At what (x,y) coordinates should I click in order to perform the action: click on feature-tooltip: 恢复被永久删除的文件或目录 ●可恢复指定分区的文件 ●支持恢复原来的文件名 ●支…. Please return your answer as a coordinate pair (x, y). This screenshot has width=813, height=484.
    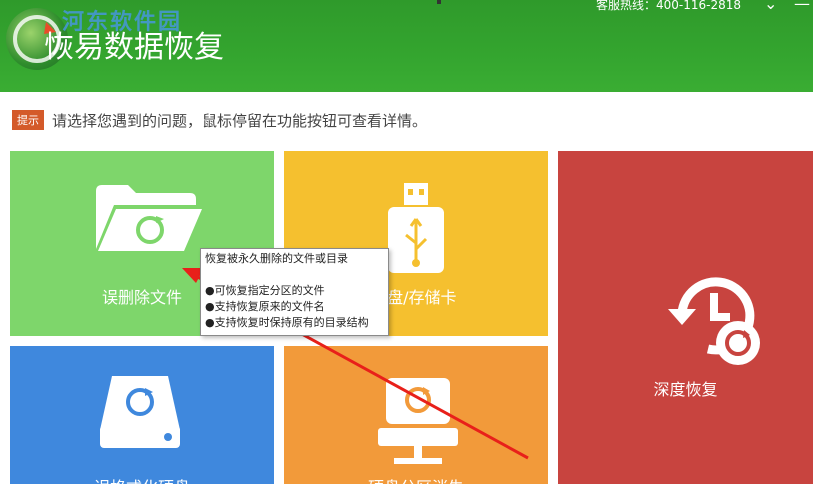
    Looking at the image, I should click on (294, 292).